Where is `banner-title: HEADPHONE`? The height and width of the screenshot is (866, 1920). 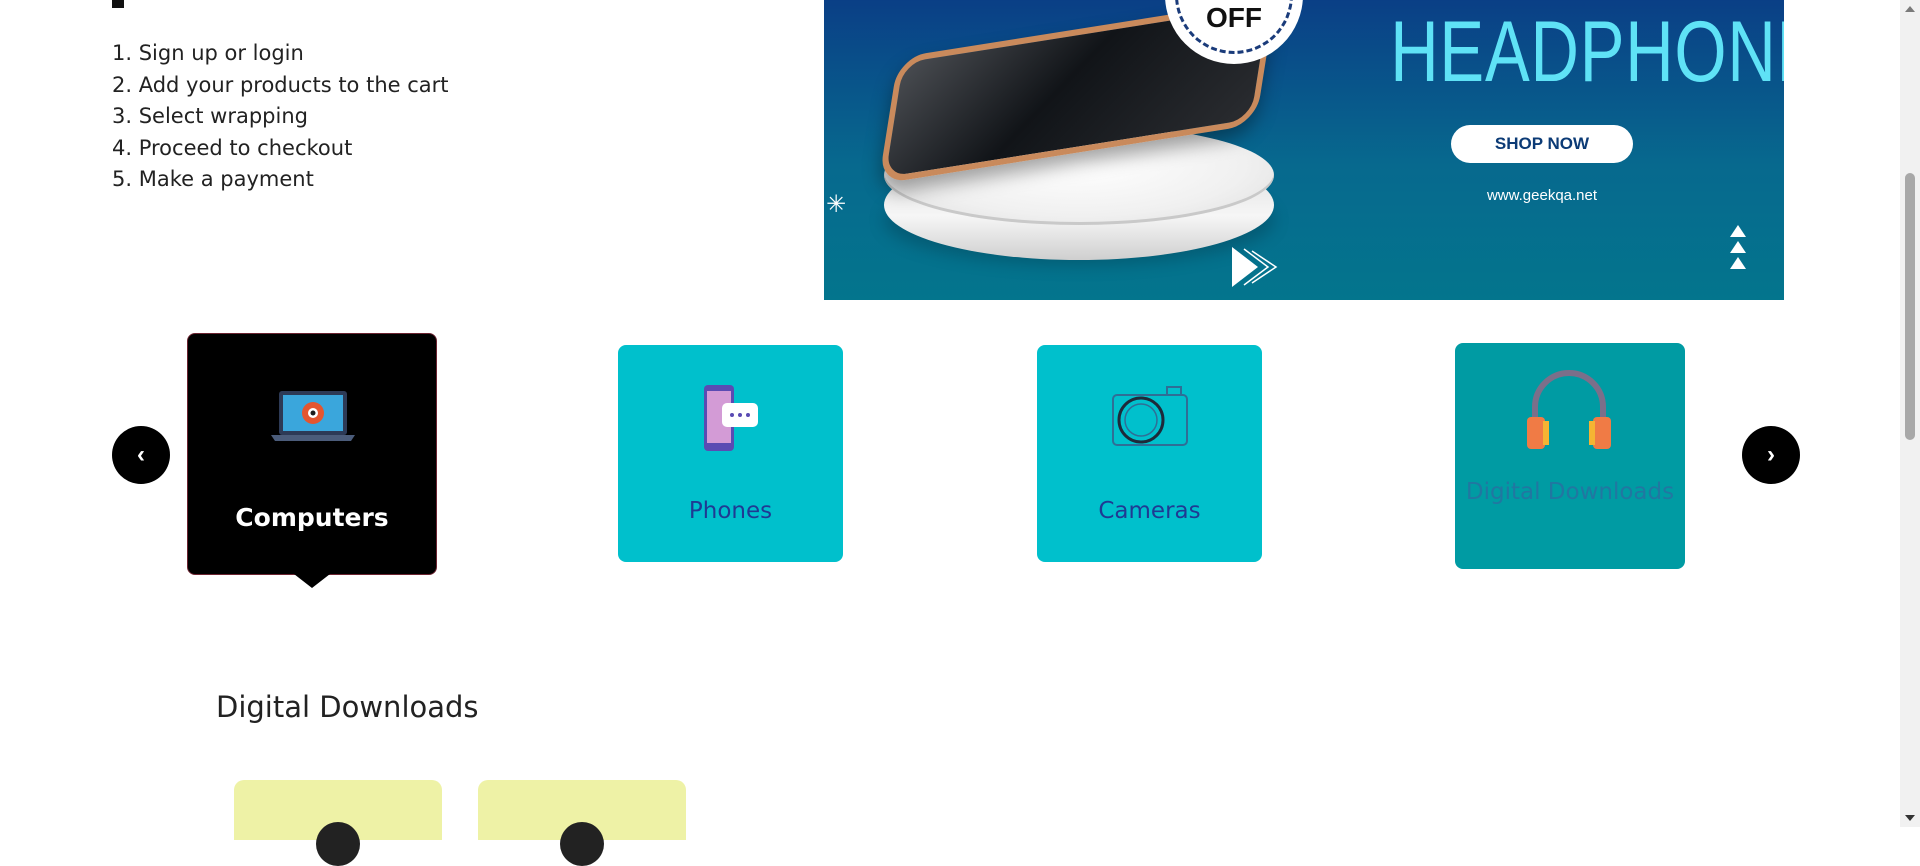 banner-title: HEADPHONE is located at coordinates (1587, 52).